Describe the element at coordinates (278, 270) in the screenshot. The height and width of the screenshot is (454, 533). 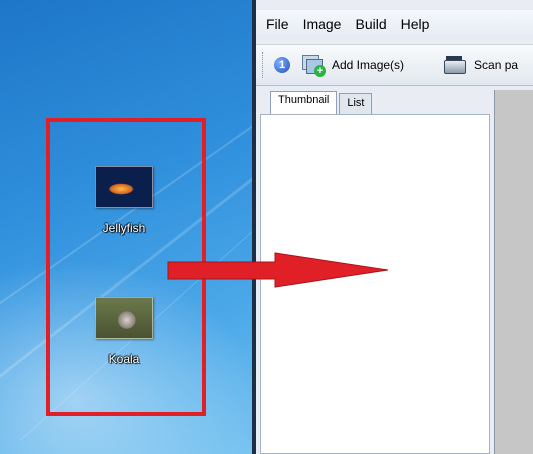
I see `drag-arrow` at that location.